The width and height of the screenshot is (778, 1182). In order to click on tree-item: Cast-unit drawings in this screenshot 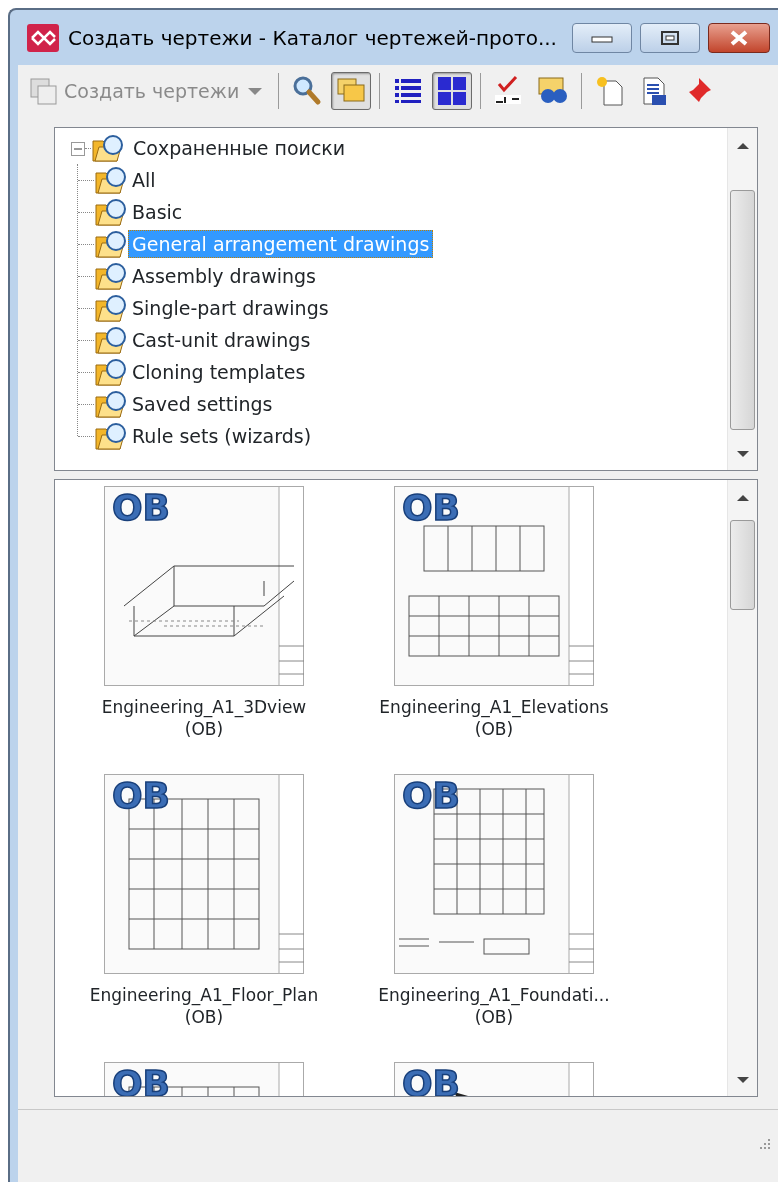, I will do `click(221, 340)`.